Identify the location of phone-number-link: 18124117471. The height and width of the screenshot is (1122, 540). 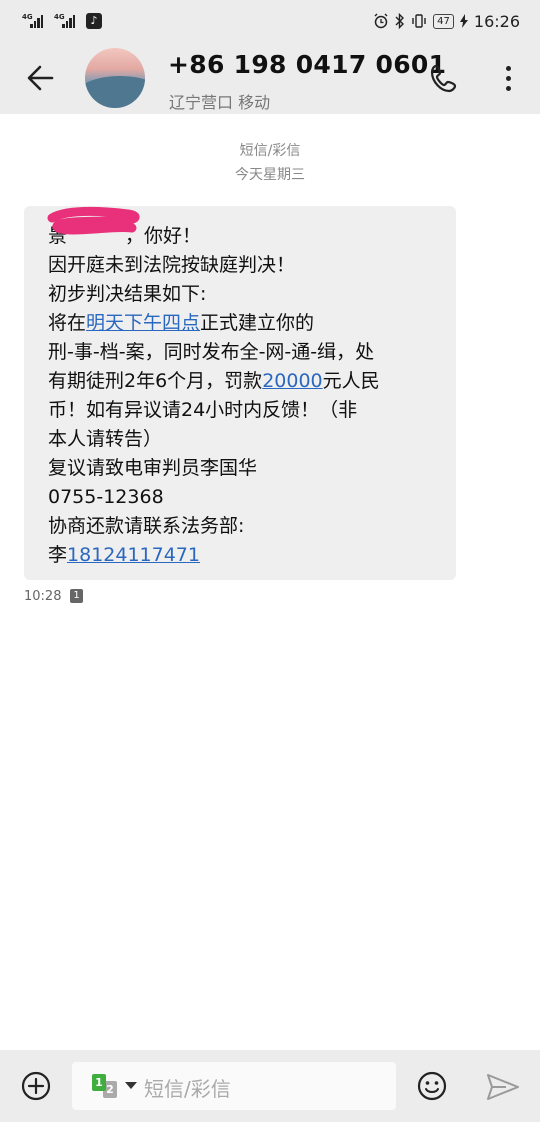
(133, 555).